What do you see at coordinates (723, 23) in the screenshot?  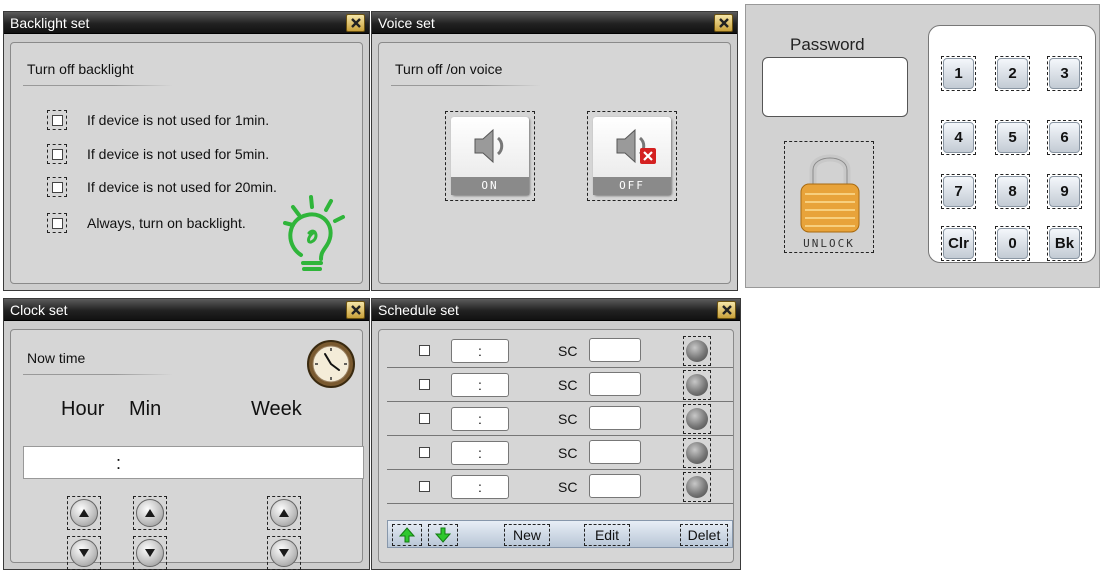 I see `voice-close-button` at bounding box center [723, 23].